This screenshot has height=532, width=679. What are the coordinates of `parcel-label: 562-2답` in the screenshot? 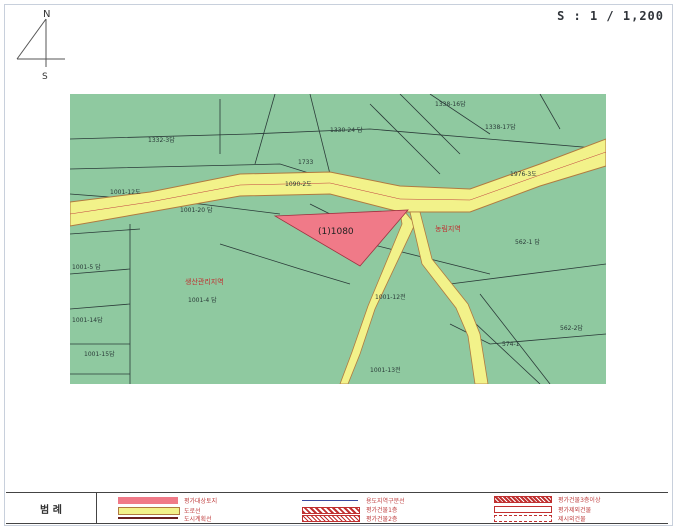 It's located at (571, 328).